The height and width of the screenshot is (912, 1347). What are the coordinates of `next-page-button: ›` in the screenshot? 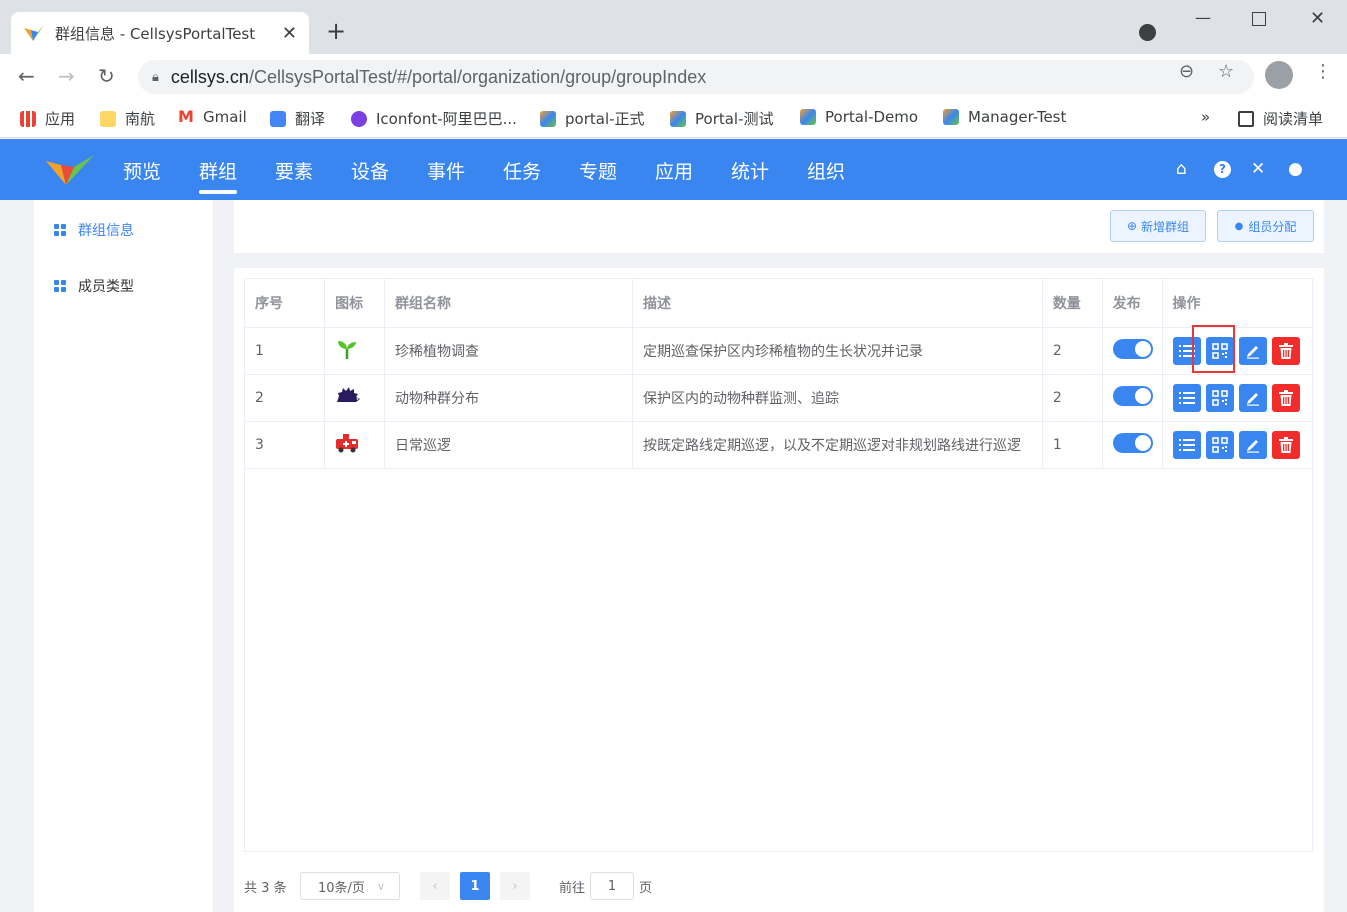 It's located at (515, 886).